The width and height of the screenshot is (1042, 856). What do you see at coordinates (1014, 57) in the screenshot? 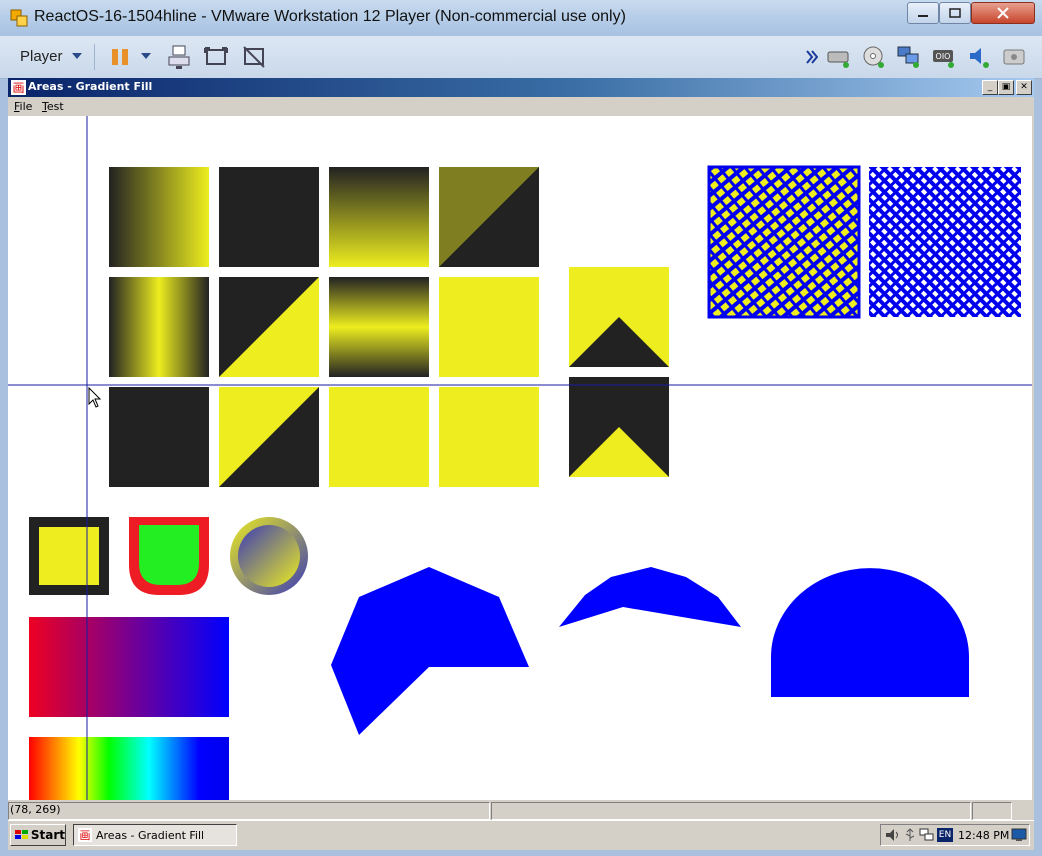
I see `display-icon` at bounding box center [1014, 57].